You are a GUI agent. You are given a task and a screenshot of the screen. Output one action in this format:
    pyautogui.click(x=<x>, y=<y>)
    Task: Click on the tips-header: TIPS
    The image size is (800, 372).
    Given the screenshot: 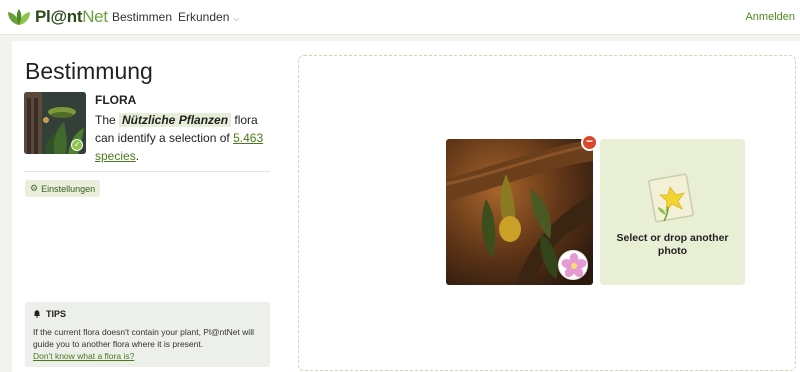 What is the action you would take?
    pyautogui.click(x=147, y=314)
    